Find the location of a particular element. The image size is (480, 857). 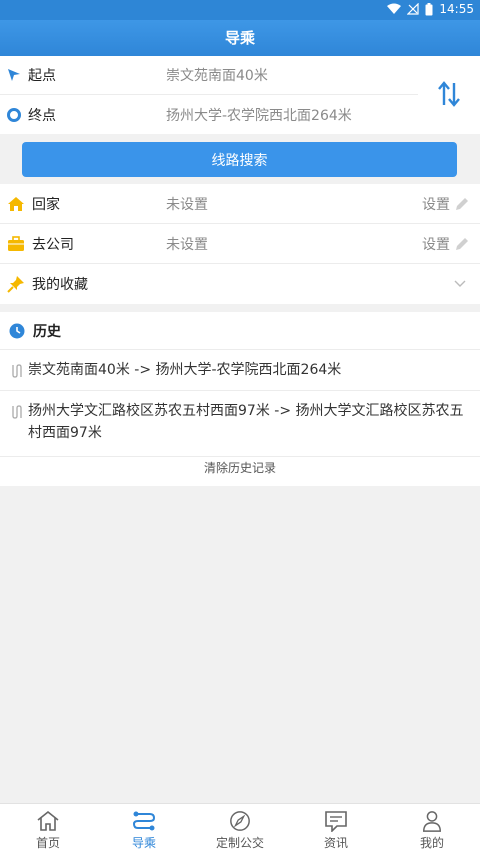

status-bar: 14:55 is located at coordinates (240, 10).